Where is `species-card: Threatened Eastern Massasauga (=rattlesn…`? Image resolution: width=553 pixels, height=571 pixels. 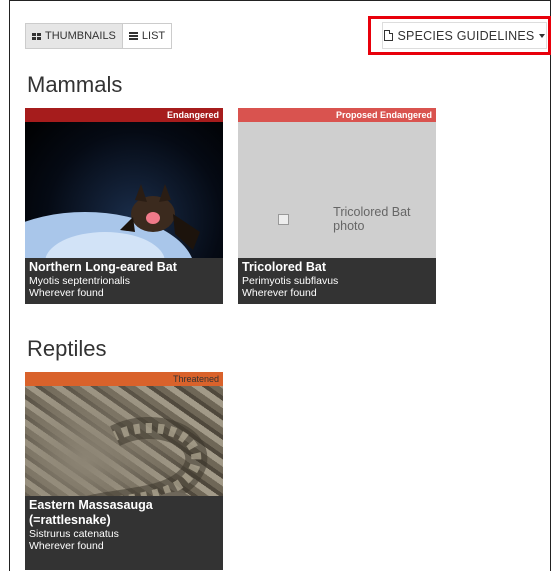
species-card: Threatened Eastern Massasauga (=rattlesn… is located at coordinates (124, 471).